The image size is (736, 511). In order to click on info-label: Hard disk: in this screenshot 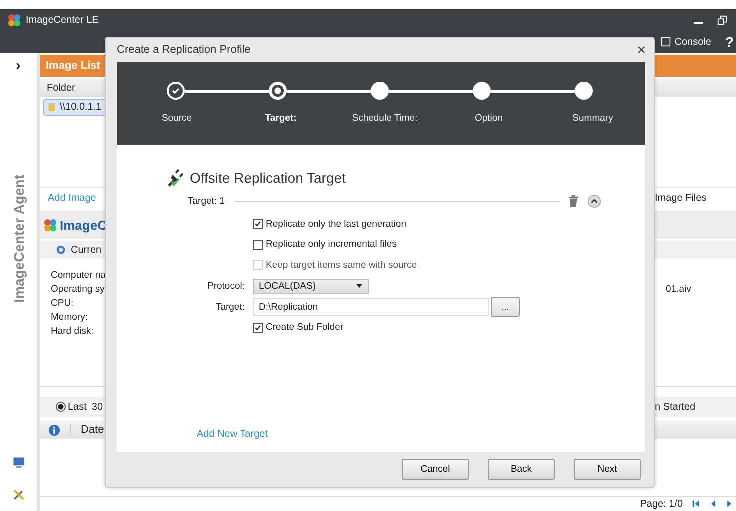, I will do `click(73, 332)`.